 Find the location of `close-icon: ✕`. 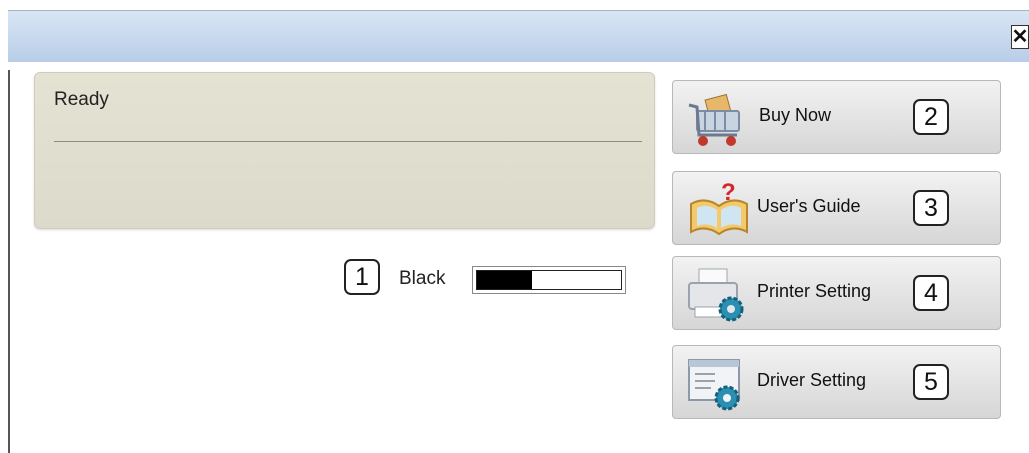

close-icon: ✕ is located at coordinates (1020, 37).